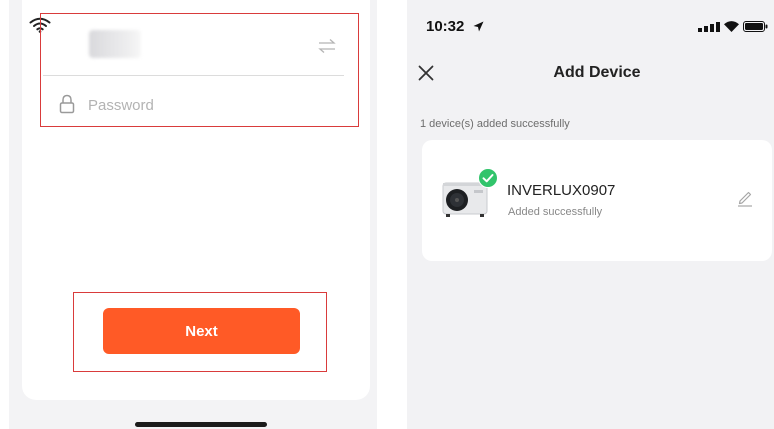  What do you see at coordinates (755, 26) in the screenshot?
I see `battery-icon` at bounding box center [755, 26].